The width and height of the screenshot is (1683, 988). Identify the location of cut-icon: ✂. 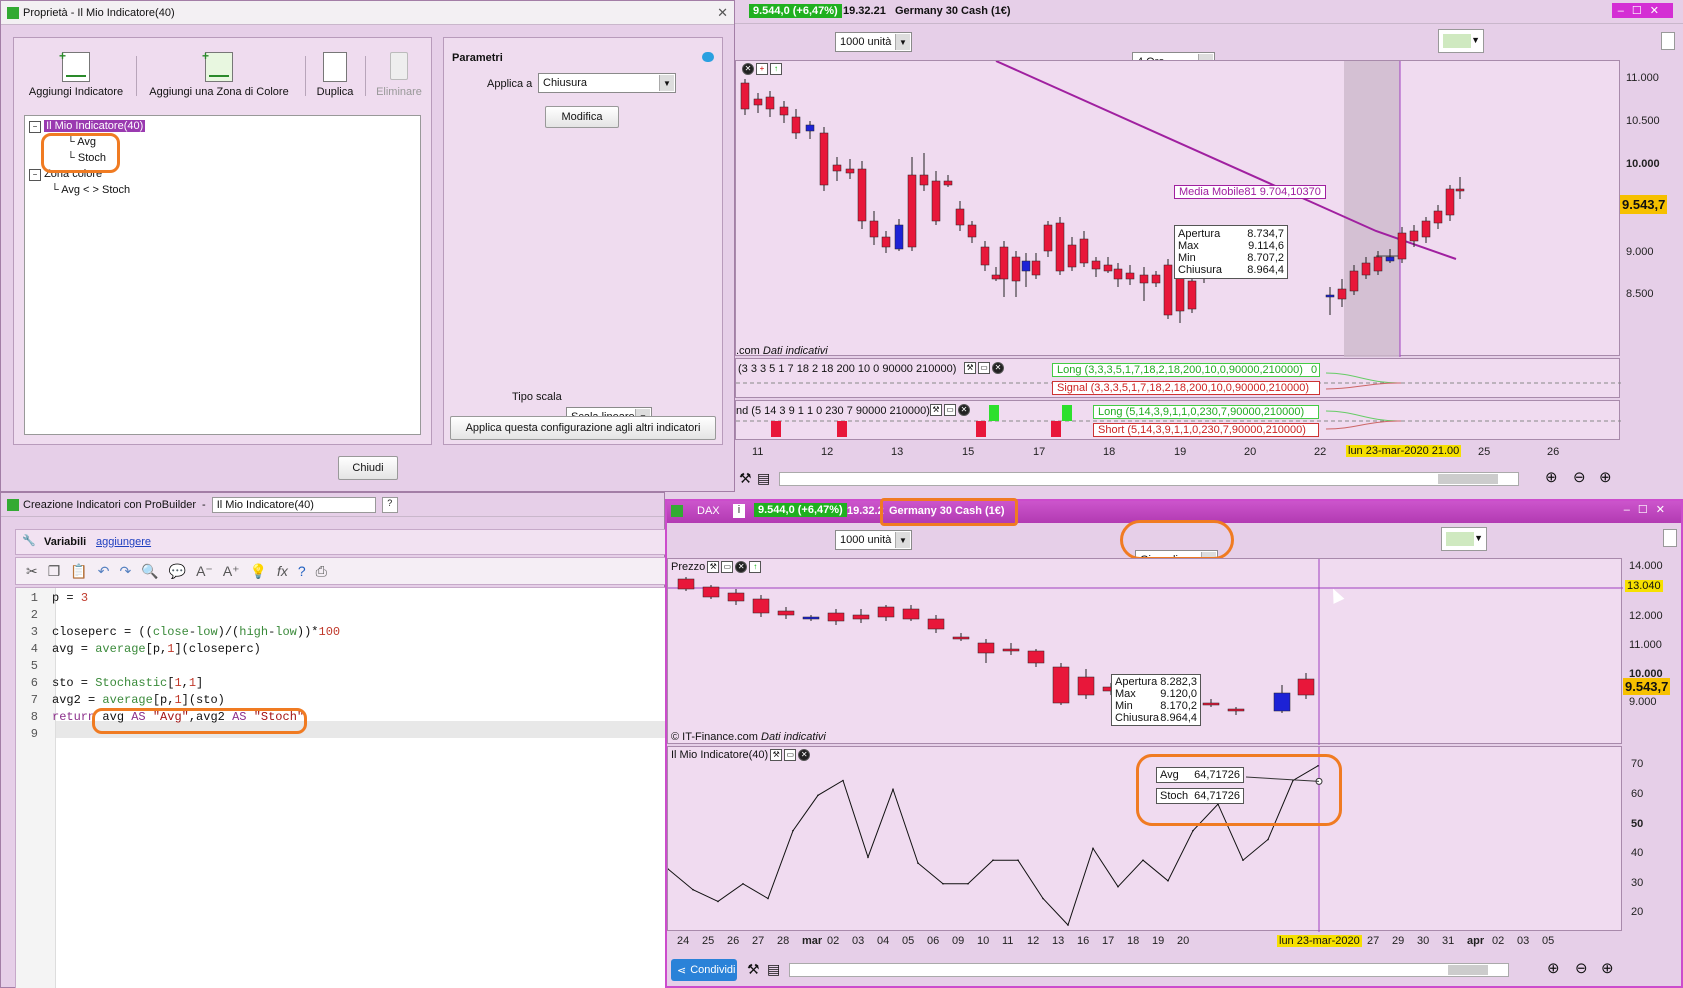
(32, 571).